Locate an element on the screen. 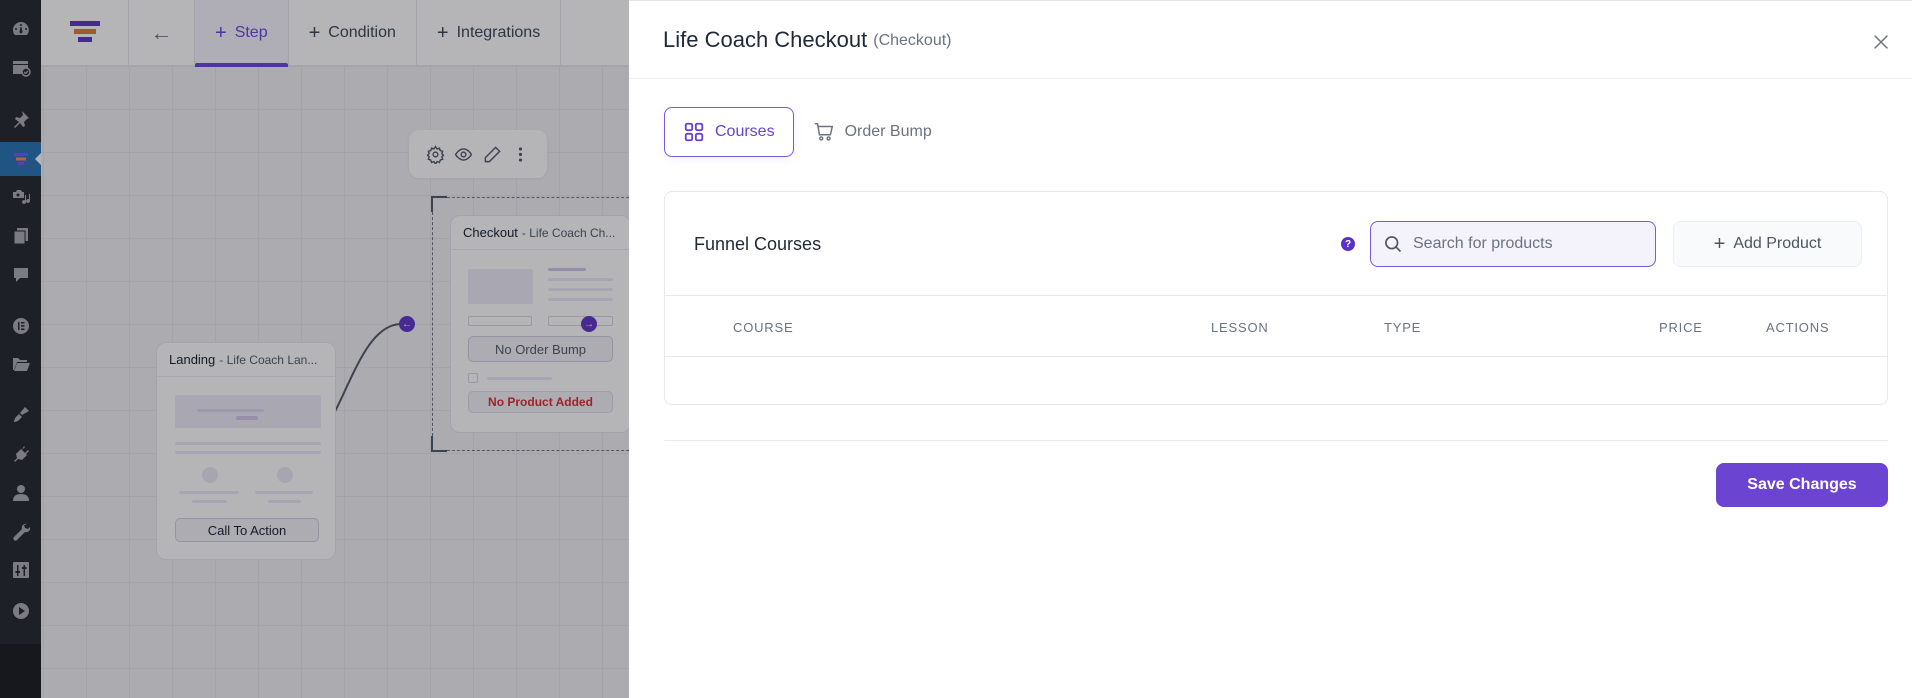 Image resolution: width=1912 pixels, height=698 pixels. order-bump-placeholder: No Order Bump is located at coordinates (540, 349).